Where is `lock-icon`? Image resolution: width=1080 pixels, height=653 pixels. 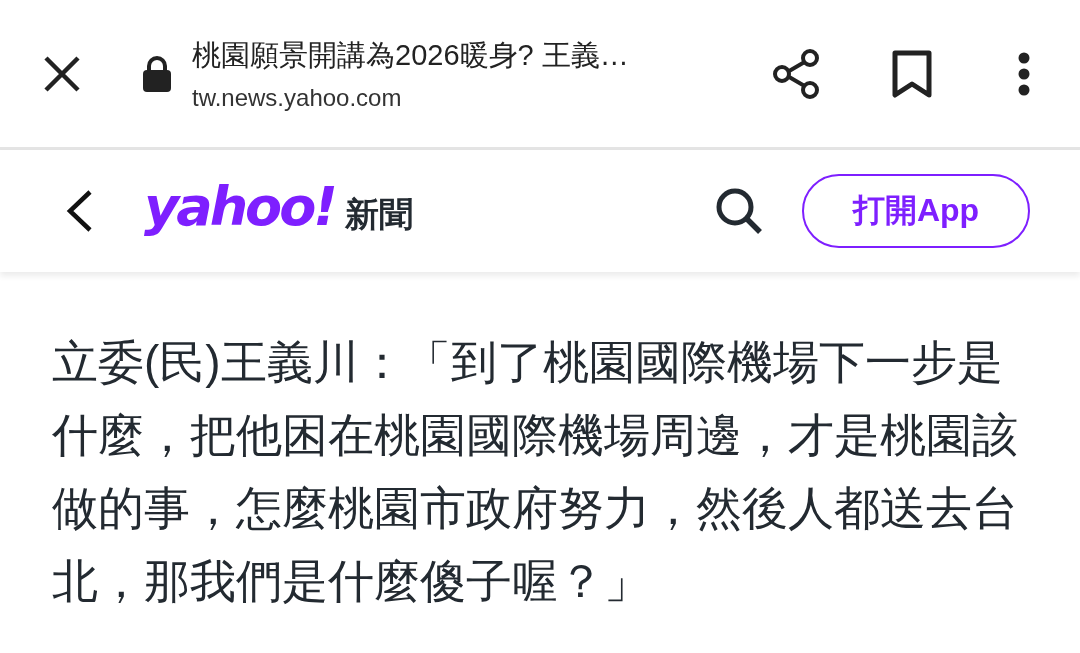 lock-icon is located at coordinates (157, 73).